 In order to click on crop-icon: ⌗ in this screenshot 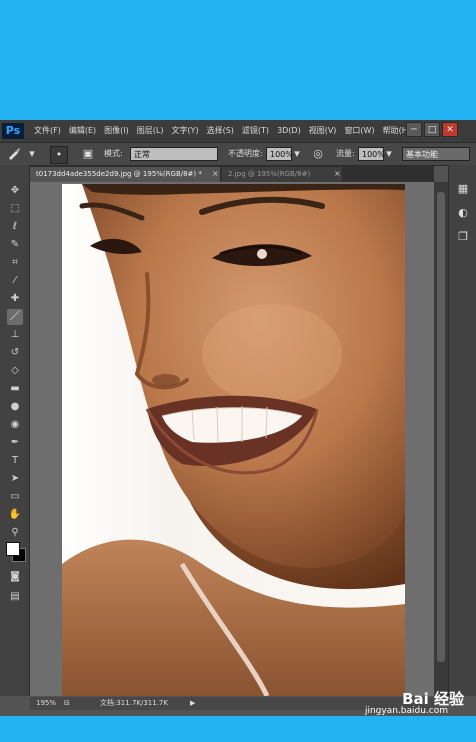, I will do `click(15, 263)`.